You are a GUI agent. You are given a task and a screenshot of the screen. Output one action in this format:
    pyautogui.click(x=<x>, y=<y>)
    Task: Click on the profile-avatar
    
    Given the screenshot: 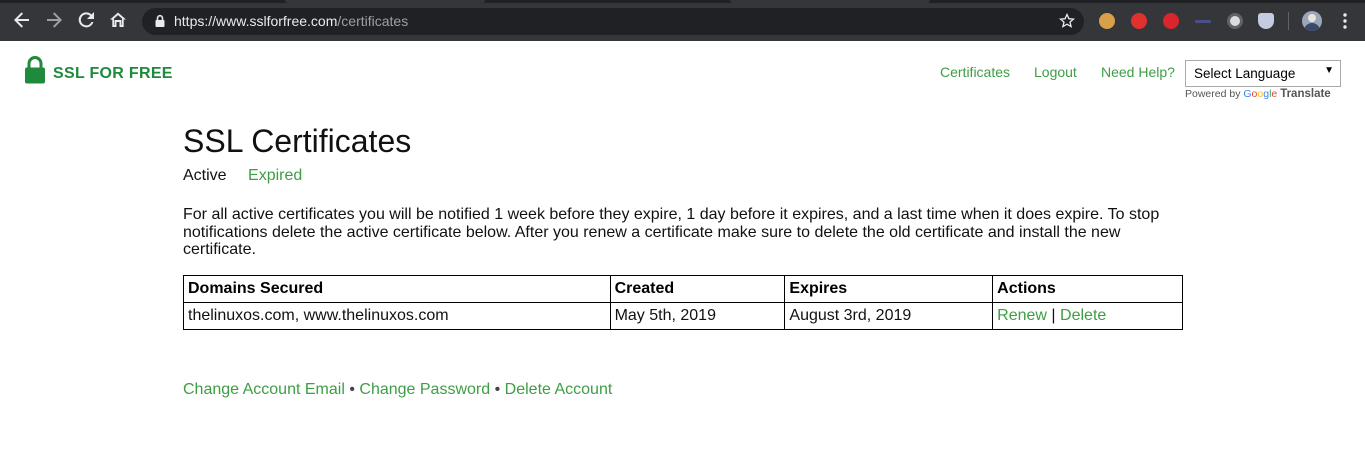 What is the action you would take?
    pyautogui.click(x=1312, y=21)
    